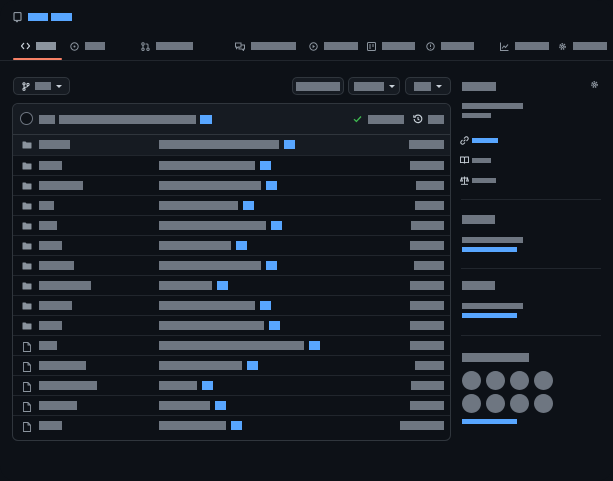 The width and height of the screenshot is (613, 481). Describe the element at coordinates (206, 119) in the screenshot. I see `commit-pr-link` at that location.